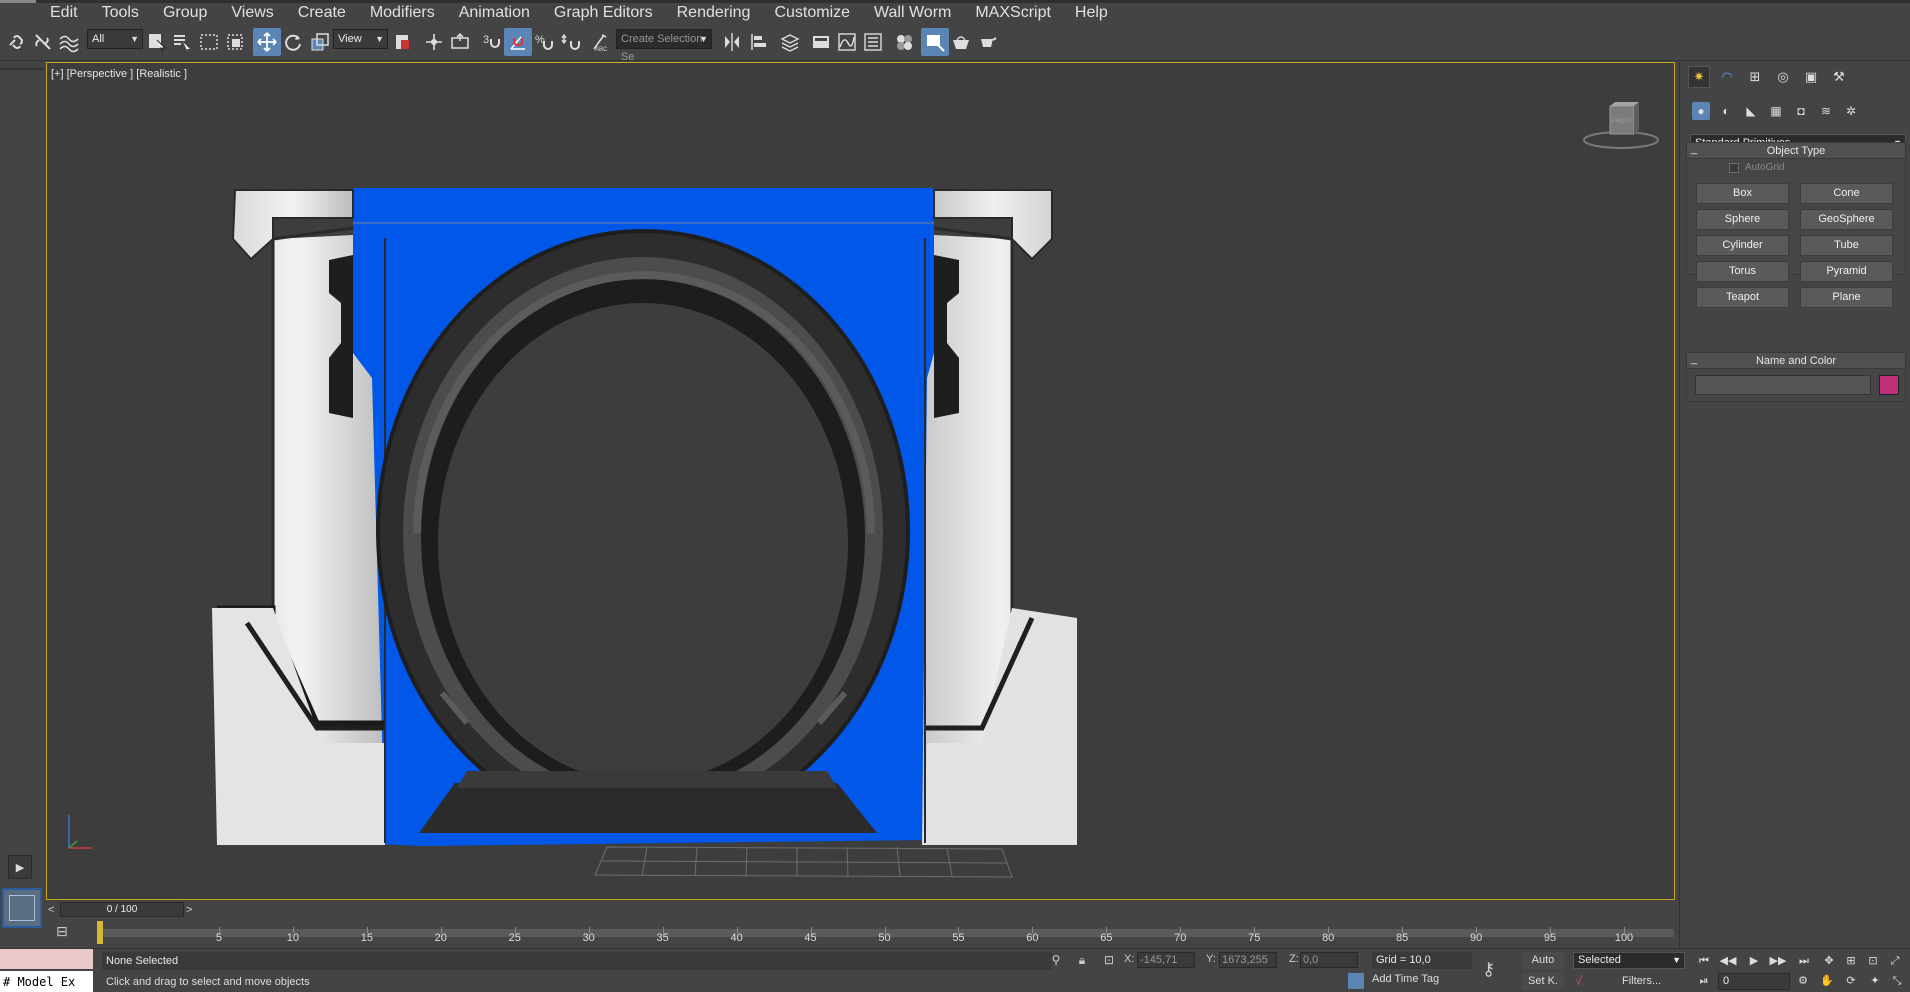 Image resolution: width=1910 pixels, height=992 pixels. Describe the element at coordinates (157, 42) in the screenshot. I see `select-object-icon` at that location.